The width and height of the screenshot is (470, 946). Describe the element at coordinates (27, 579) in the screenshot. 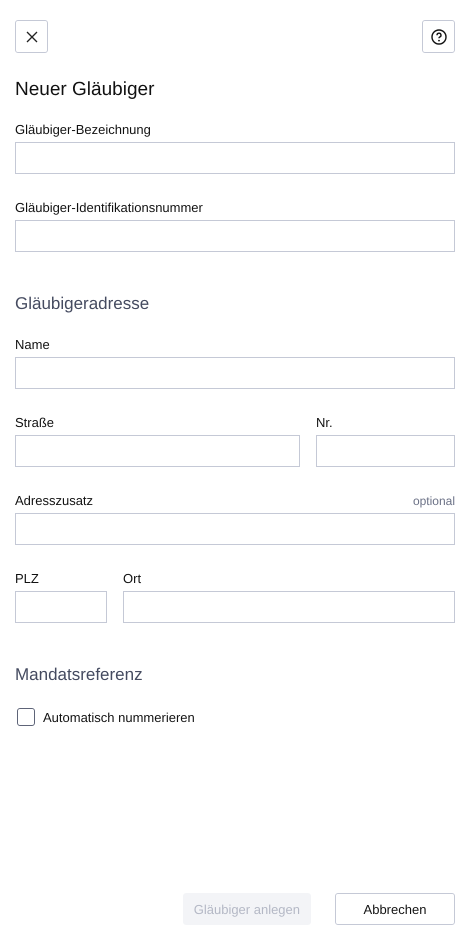

I see `field-label: PLZ` at that location.